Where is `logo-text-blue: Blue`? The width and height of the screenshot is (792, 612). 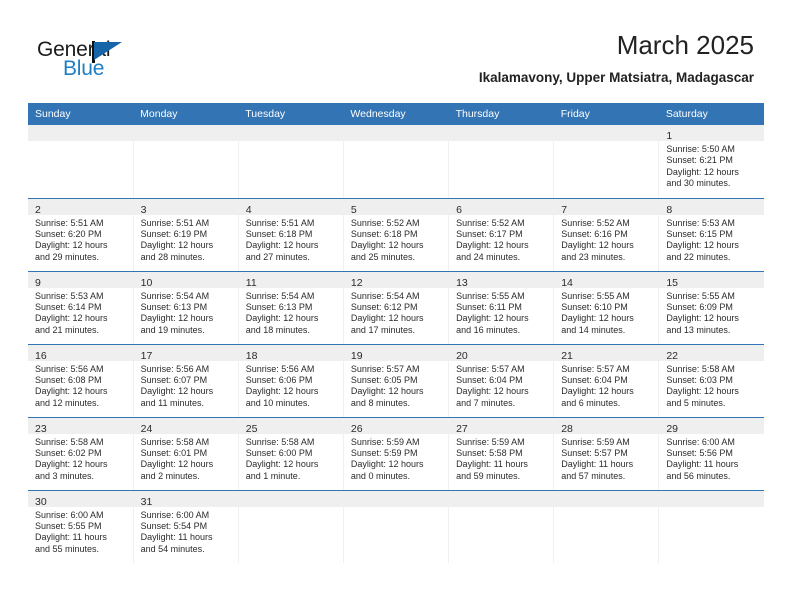
logo-text-blue: Blue is located at coordinates (84, 68).